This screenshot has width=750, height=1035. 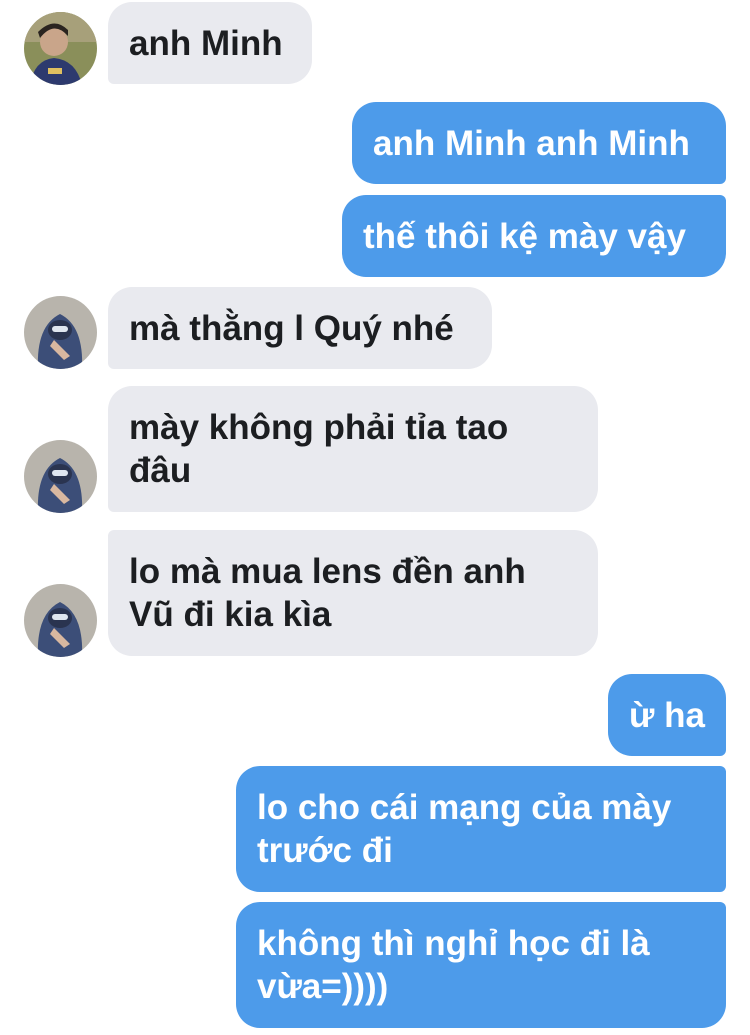 I want to click on message-text-line: Vũ đi kia kìa, so click(x=230, y=614).